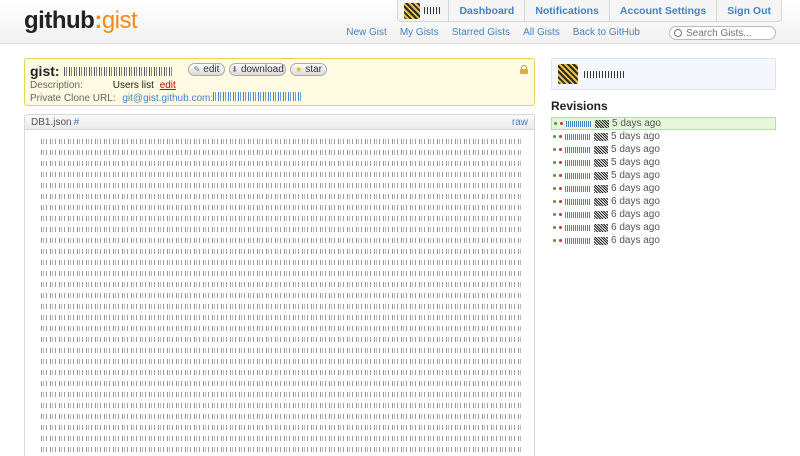 The image size is (800, 456). I want to click on avatar, so click(412, 10).